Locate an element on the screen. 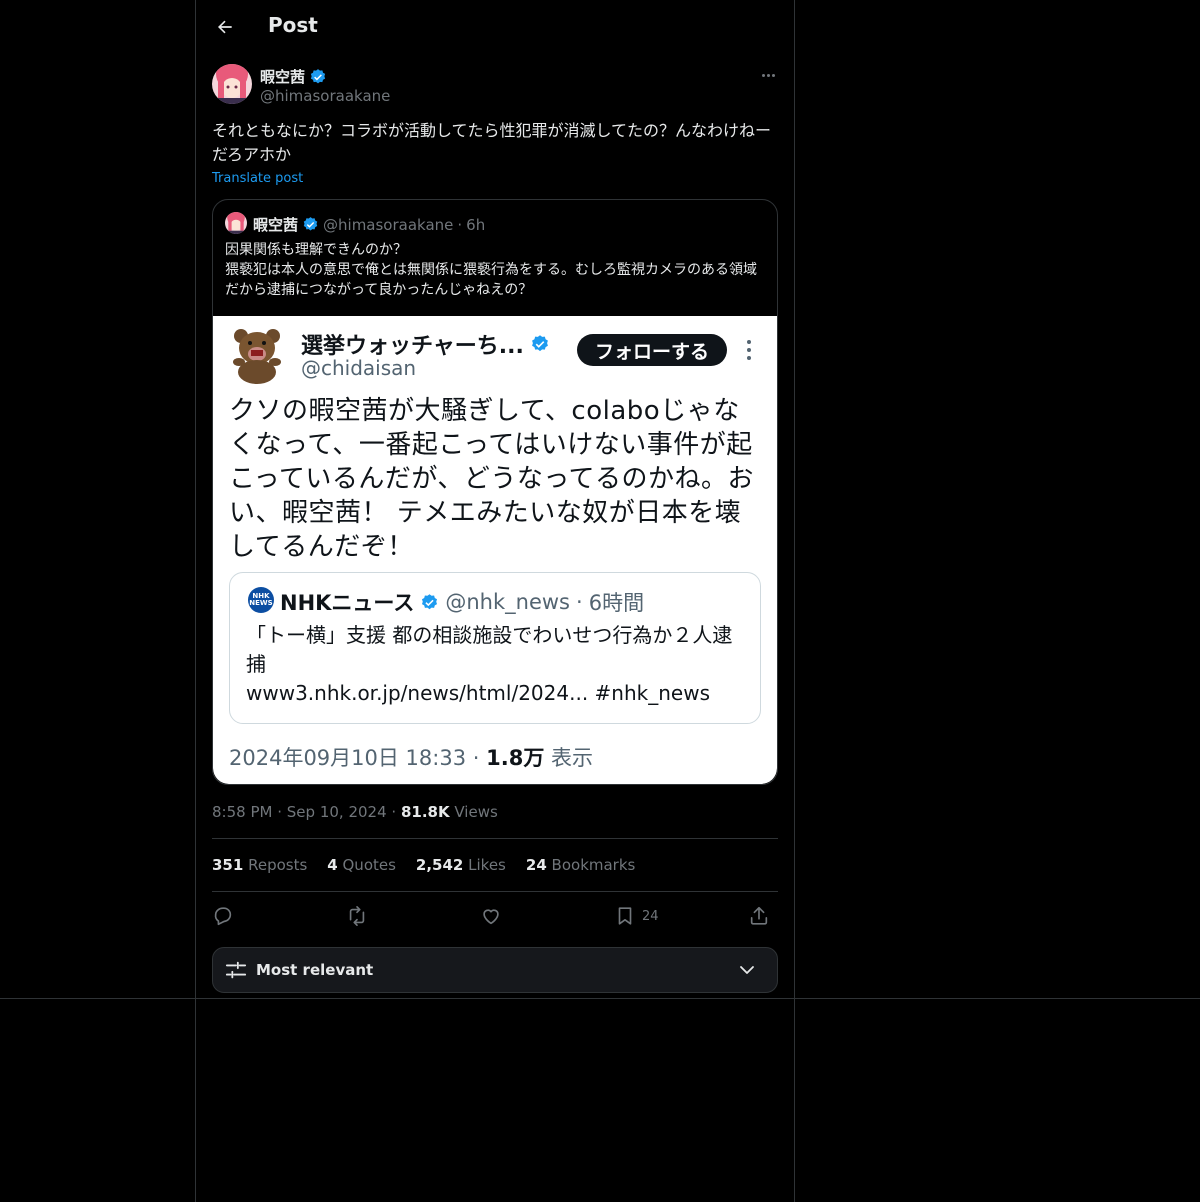  post-time: 8:58 PM is located at coordinates (242, 812).